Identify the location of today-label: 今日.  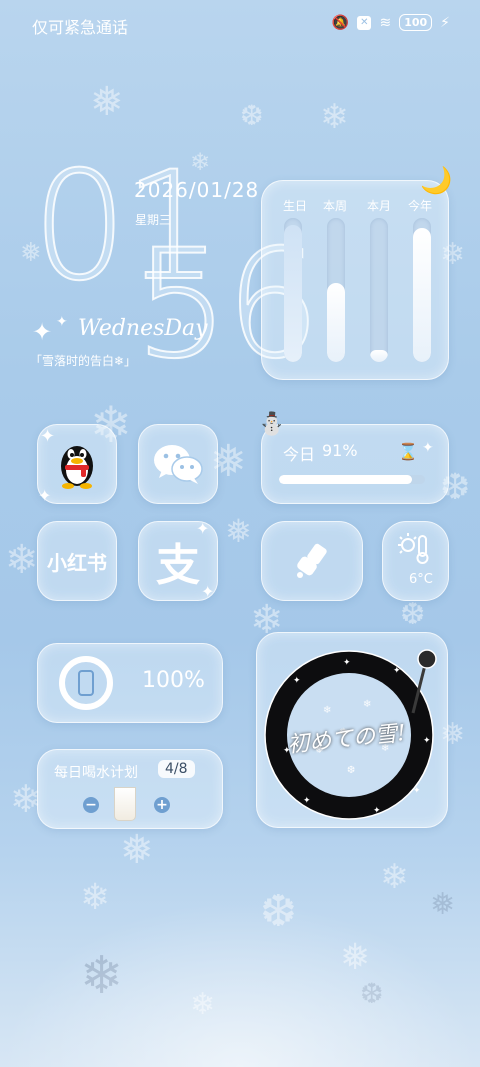
(299, 454).